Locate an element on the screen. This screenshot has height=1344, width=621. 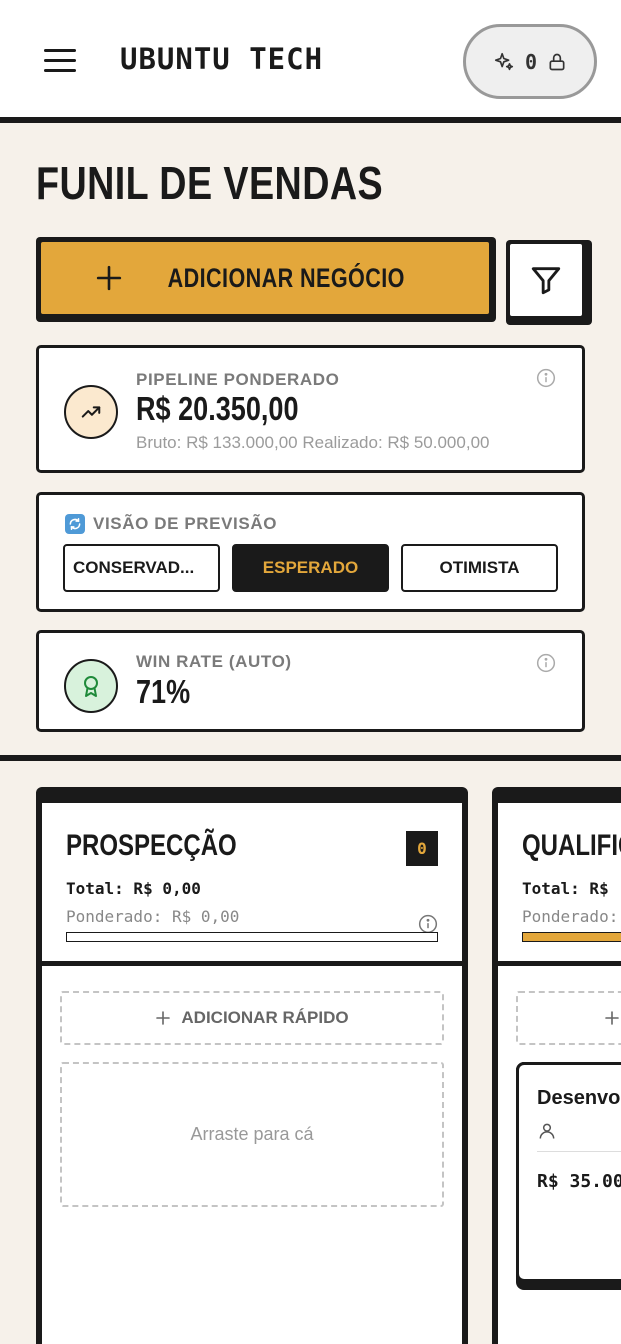
winrate-label: WIN RATE (AUTO) is located at coordinates (214, 661).